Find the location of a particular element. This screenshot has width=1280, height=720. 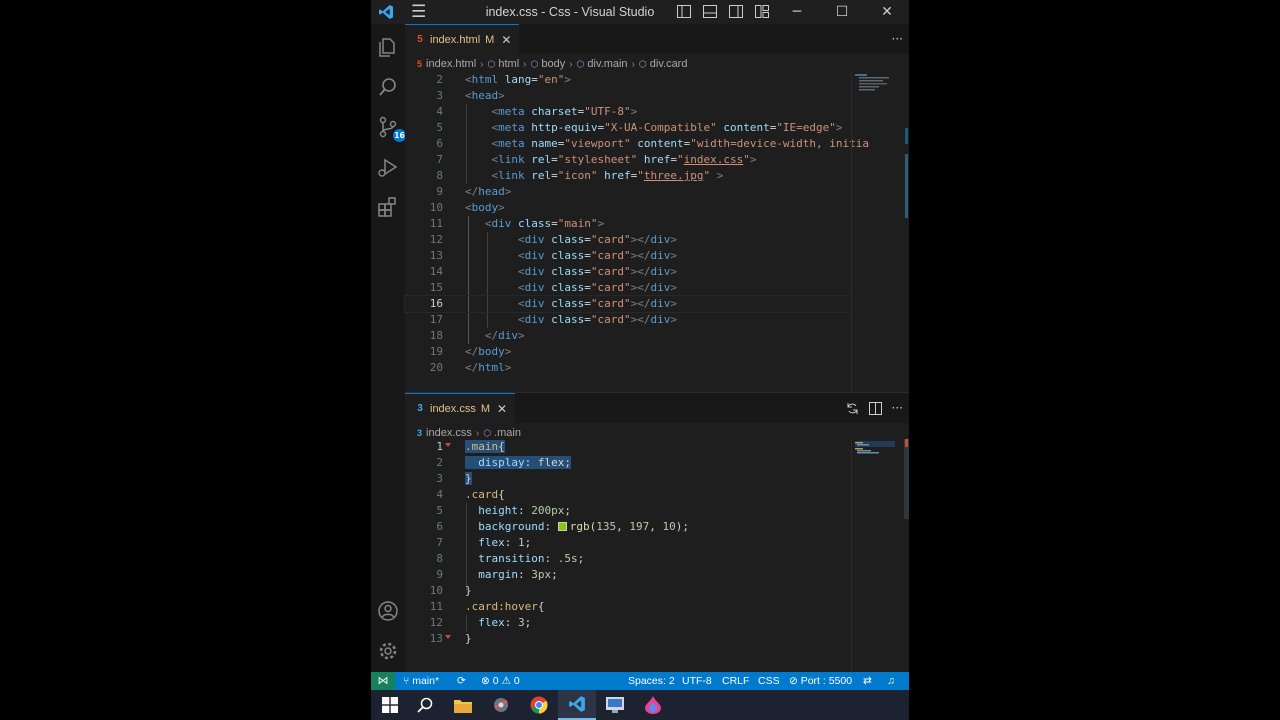

code-line: 11 <div class="main"> is located at coordinates (517, 223).